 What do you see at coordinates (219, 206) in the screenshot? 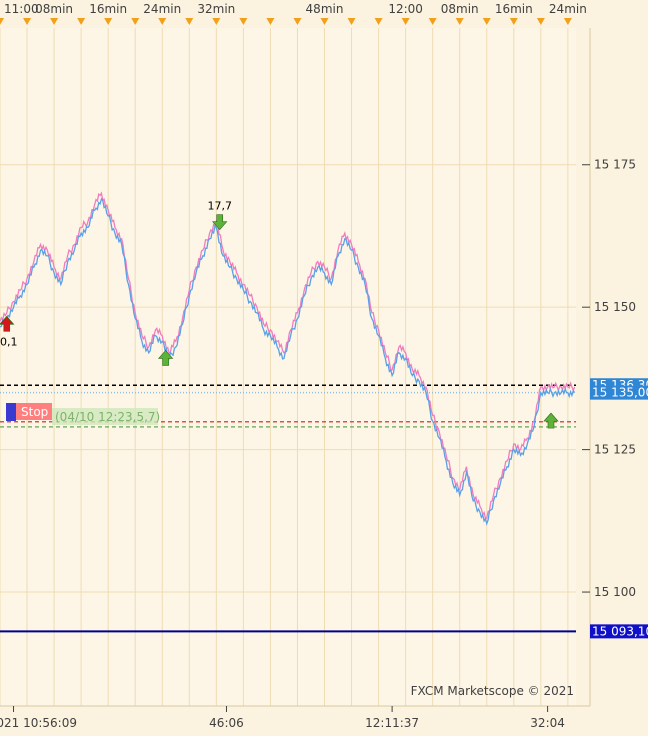
I see `trade-arrow-label: 17,7` at bounding box center [219, 206].